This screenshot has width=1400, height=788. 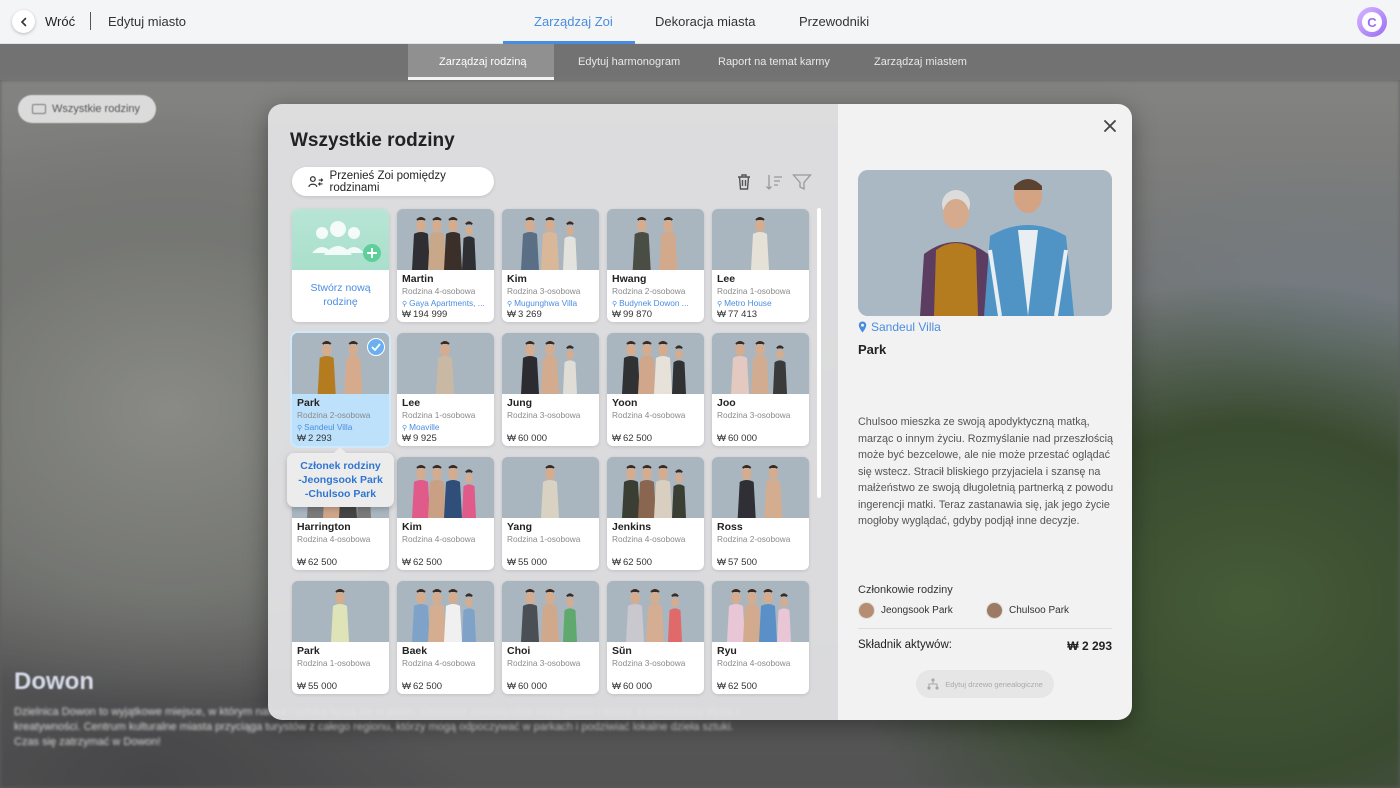 I want to click on family-value: ₩55 000, so click(x=317, y=686).